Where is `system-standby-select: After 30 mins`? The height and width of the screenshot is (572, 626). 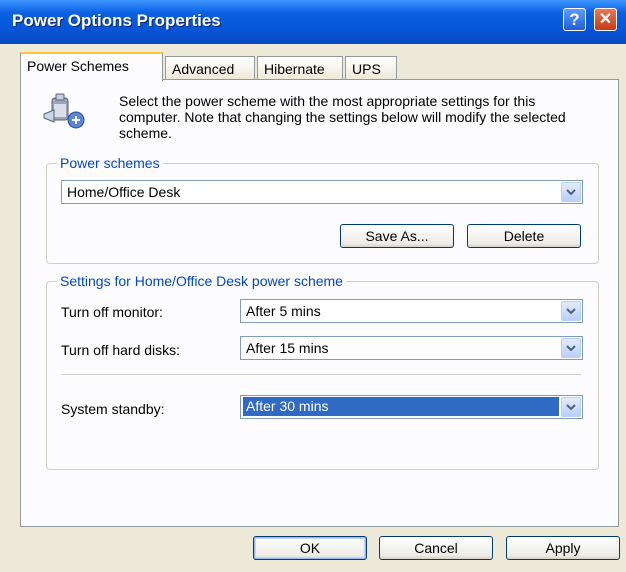
system-standby-select: After 30 mins is located at coordinates (411, 407).